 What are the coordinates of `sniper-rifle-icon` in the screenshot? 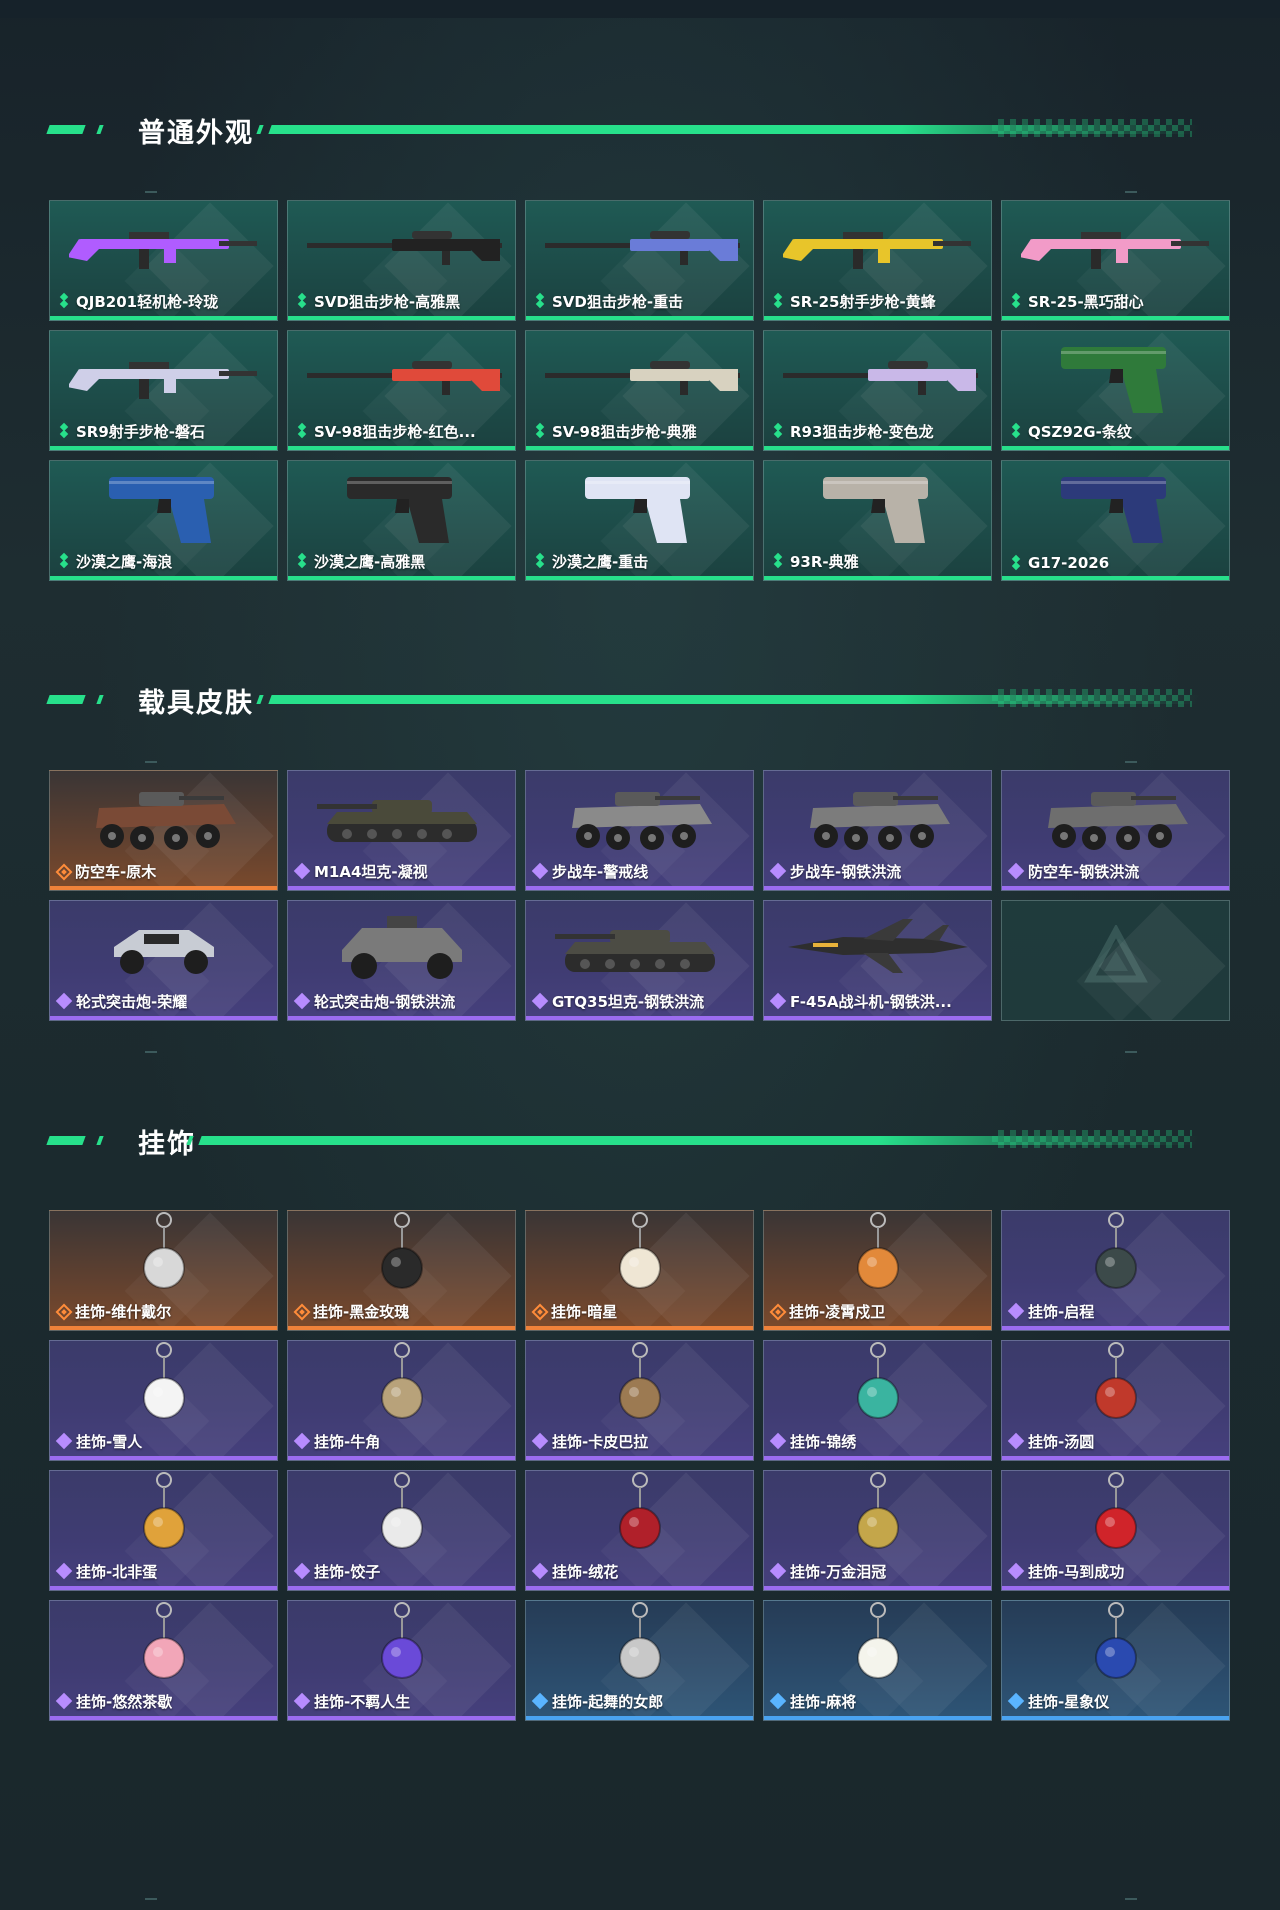 It's located at (877, 377).